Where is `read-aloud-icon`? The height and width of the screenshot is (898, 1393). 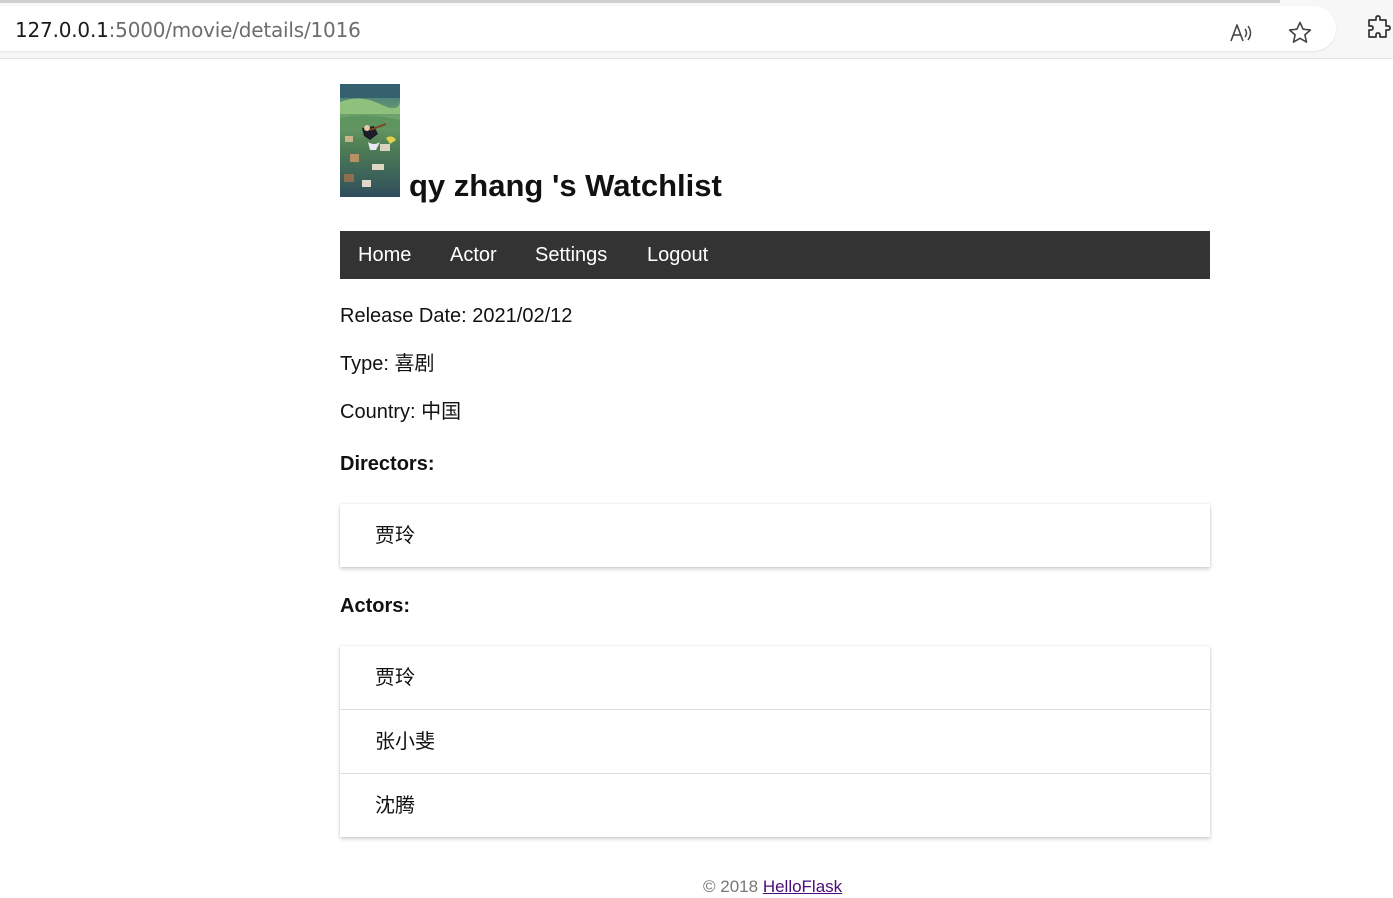 read-aloud-icon is located at coordinates (1241, 33).